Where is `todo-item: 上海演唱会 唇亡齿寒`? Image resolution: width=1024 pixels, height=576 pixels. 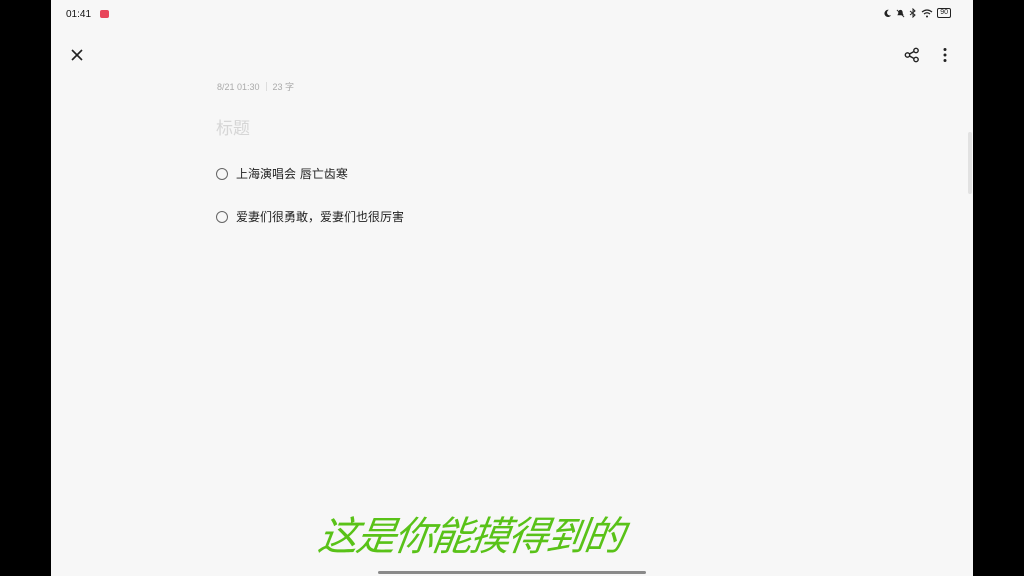
todo-item: 上海演唱会 唇亡齿寒 is located at coordinates (282, 173).